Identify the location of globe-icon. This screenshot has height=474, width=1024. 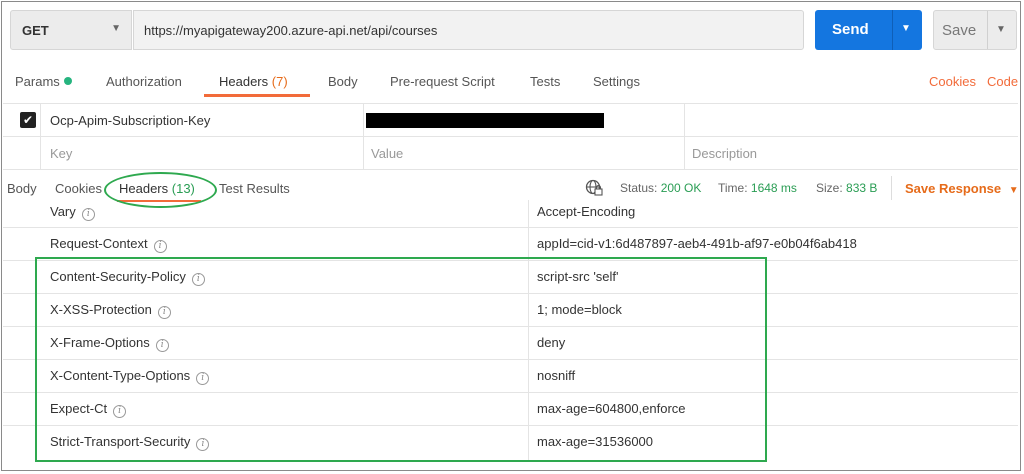
(594, 188).